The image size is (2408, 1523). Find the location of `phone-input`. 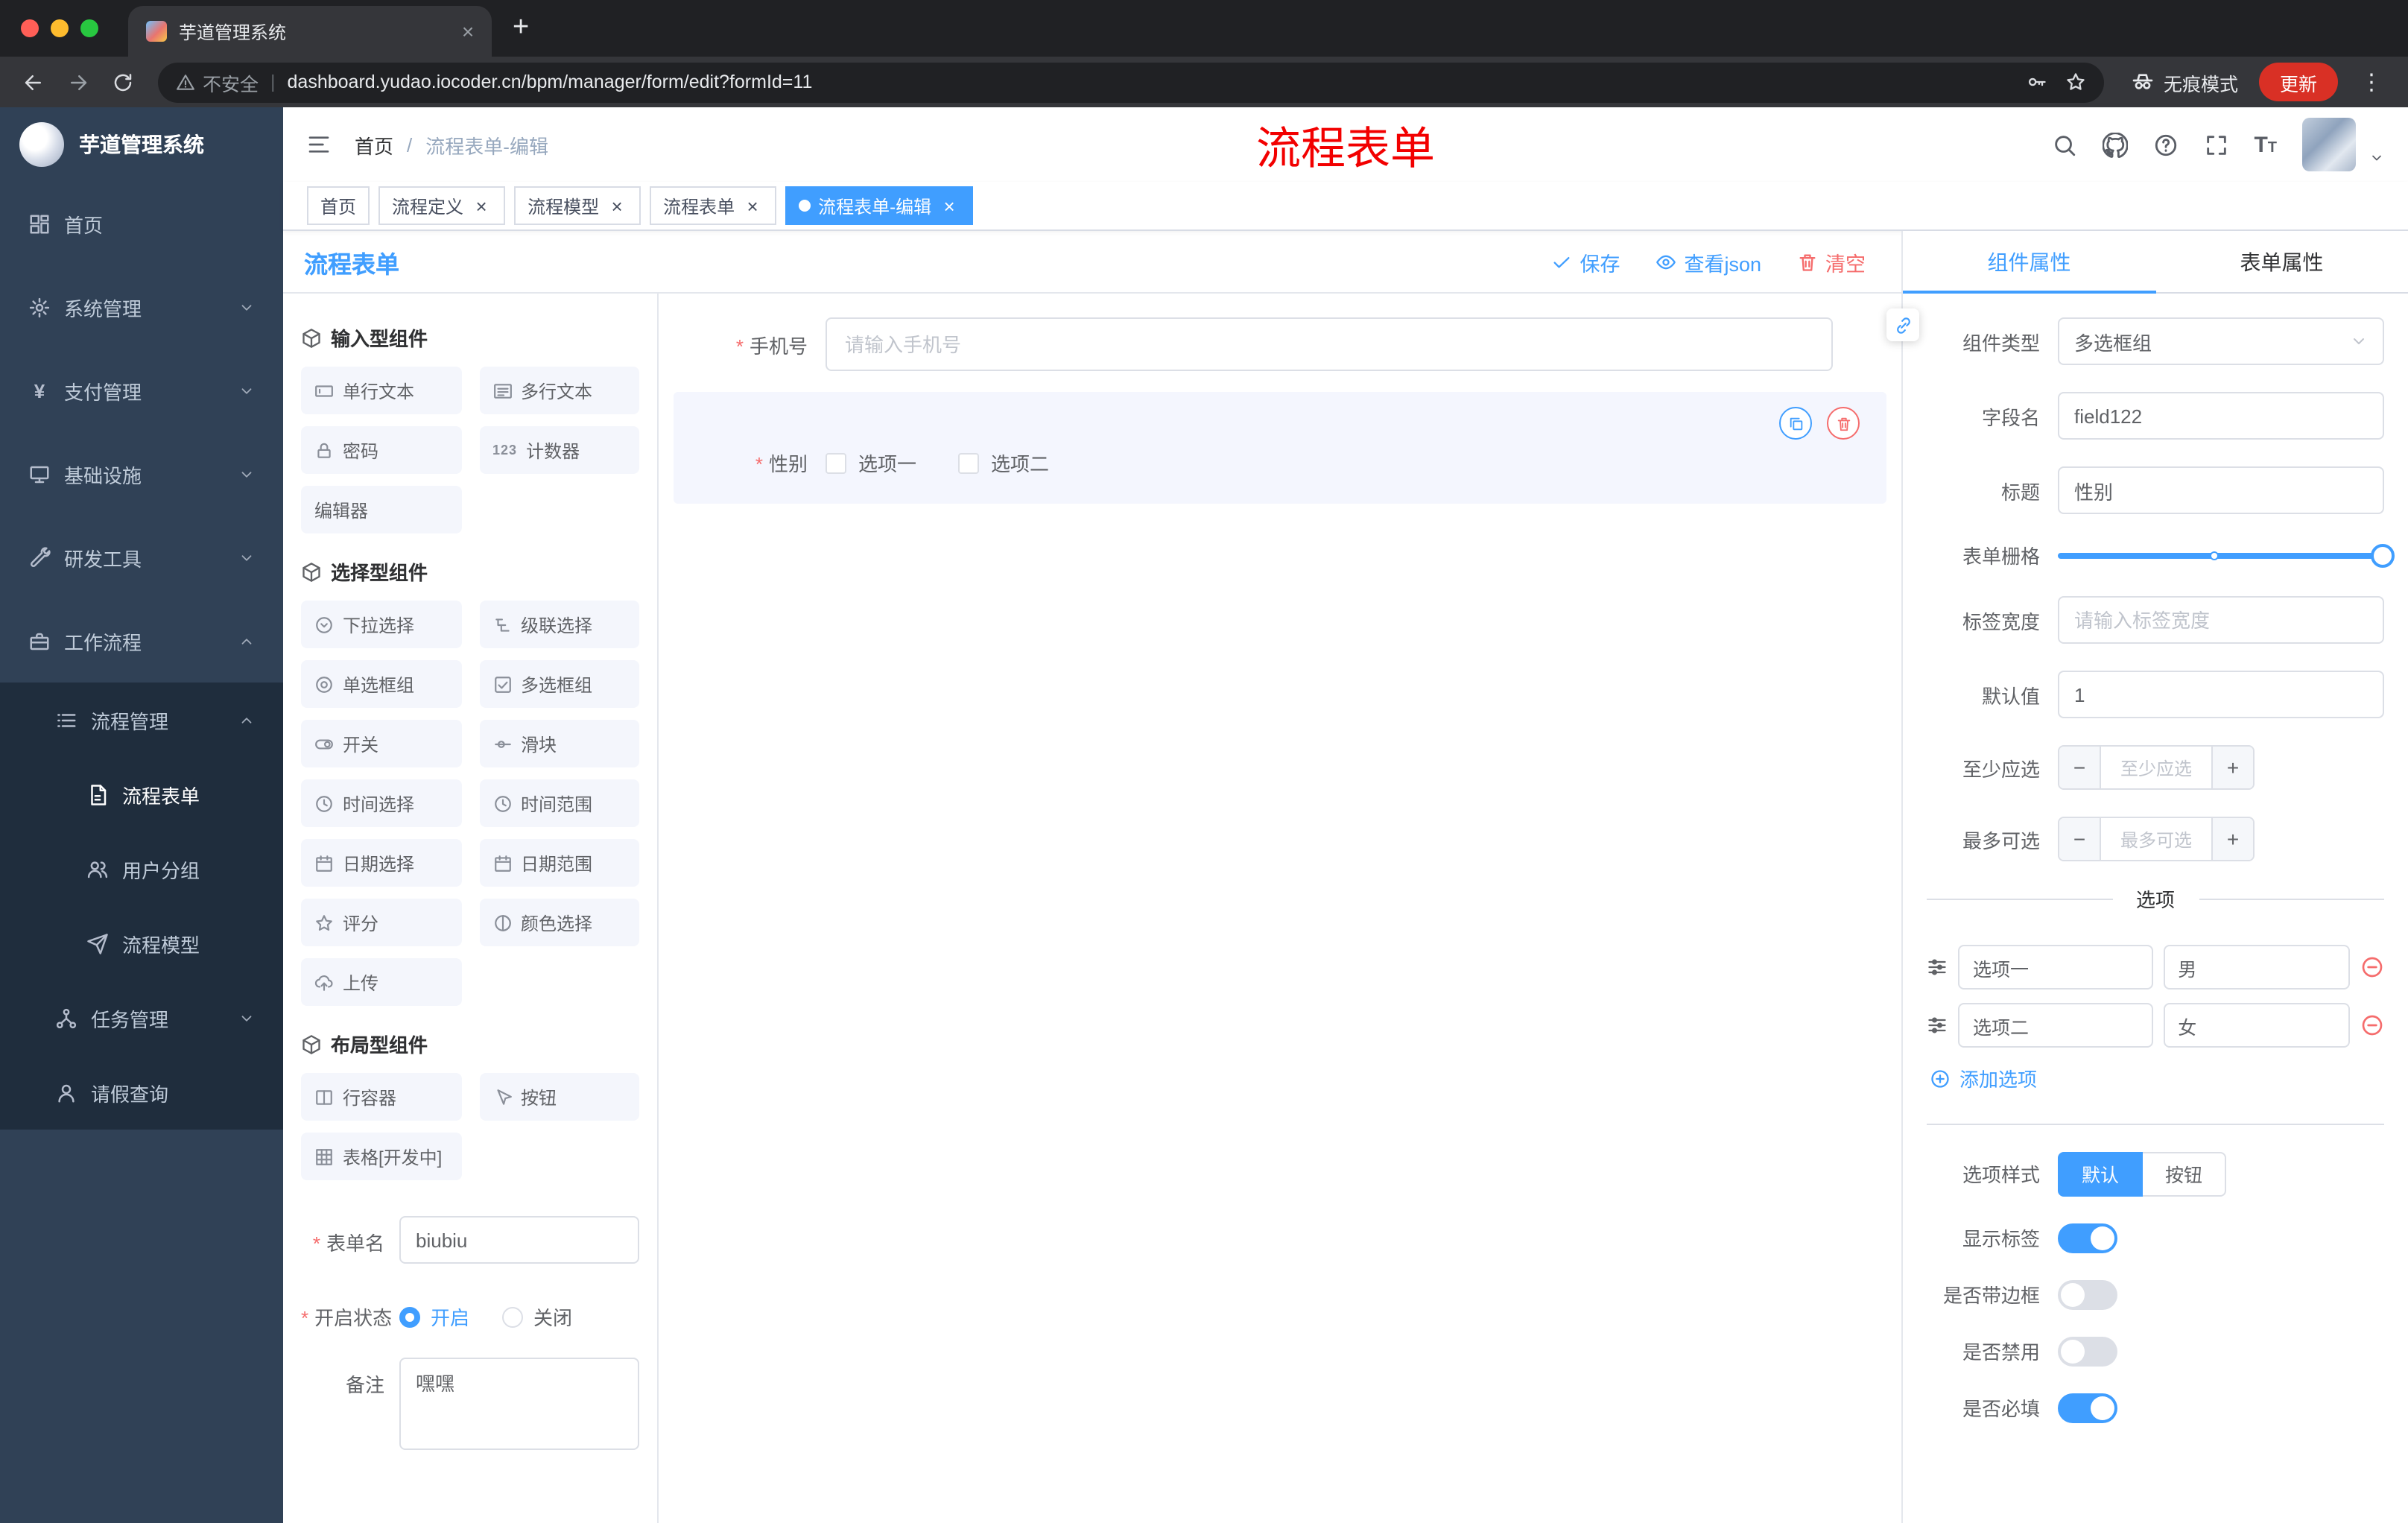

phone-input is located at coordinates (1329, 344).